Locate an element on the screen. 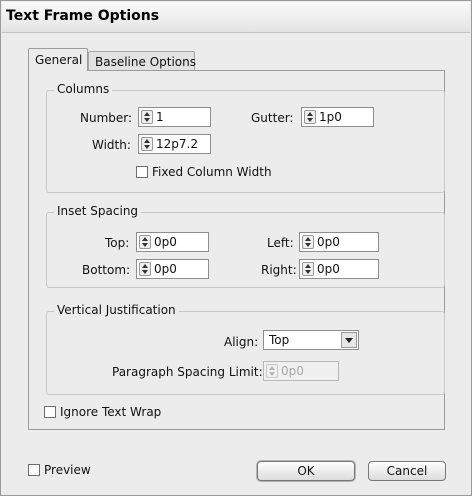  paragraph-spacing-stepper is located at coordinates (272, 371).